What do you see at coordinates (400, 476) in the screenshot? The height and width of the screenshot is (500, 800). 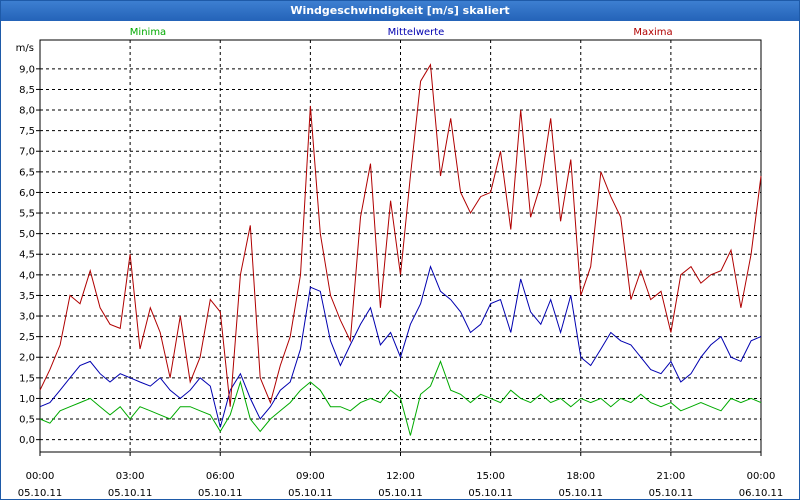 I see `x-tick-time-label: 12:00` at bounding box center [400, 476].